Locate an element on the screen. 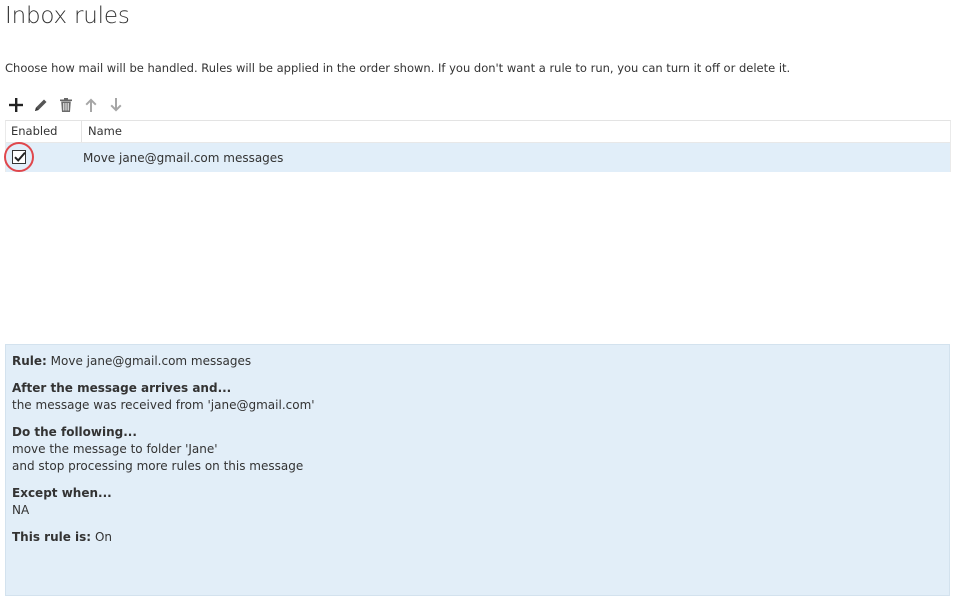 The image size is (956, 600). rule-enabled-checkbox is located at coordinates (19, 157).